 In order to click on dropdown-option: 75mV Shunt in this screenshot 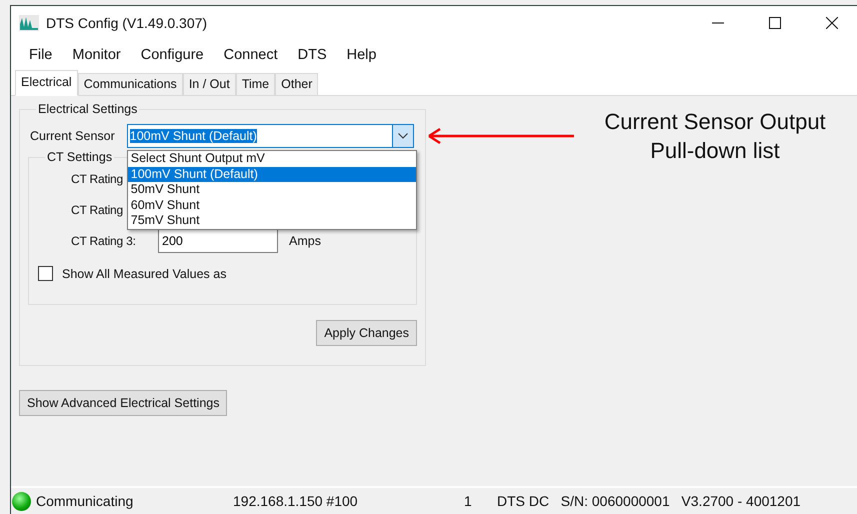, I will do `click(272, 220)`.